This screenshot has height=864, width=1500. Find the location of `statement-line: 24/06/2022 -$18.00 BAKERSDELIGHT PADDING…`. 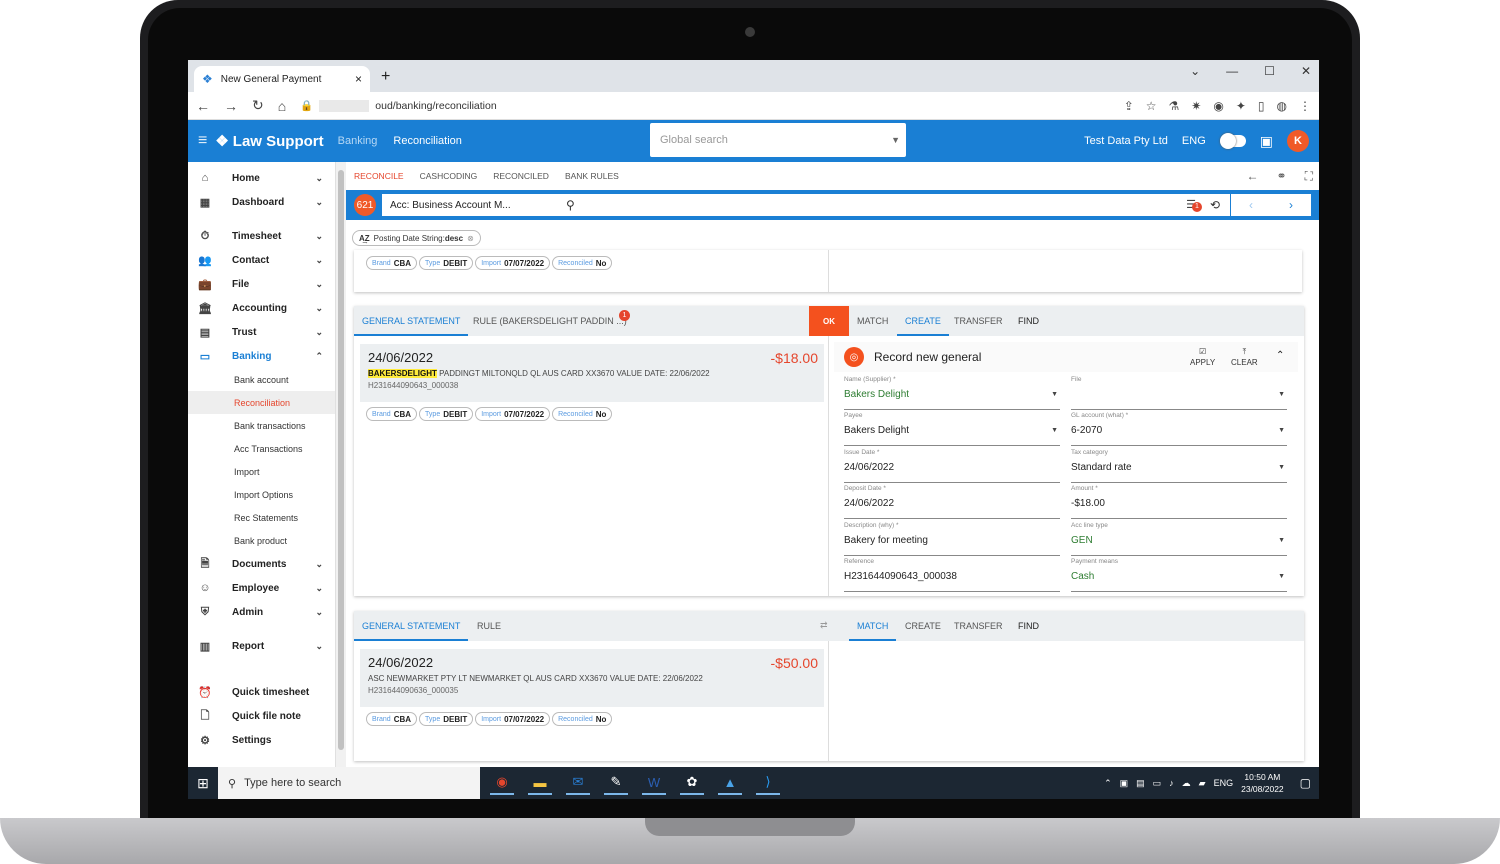

statement-line: 24/06/2022 -$18.00 BAKERSDELIGHT PADDING… is located at coordinates (592, 373).